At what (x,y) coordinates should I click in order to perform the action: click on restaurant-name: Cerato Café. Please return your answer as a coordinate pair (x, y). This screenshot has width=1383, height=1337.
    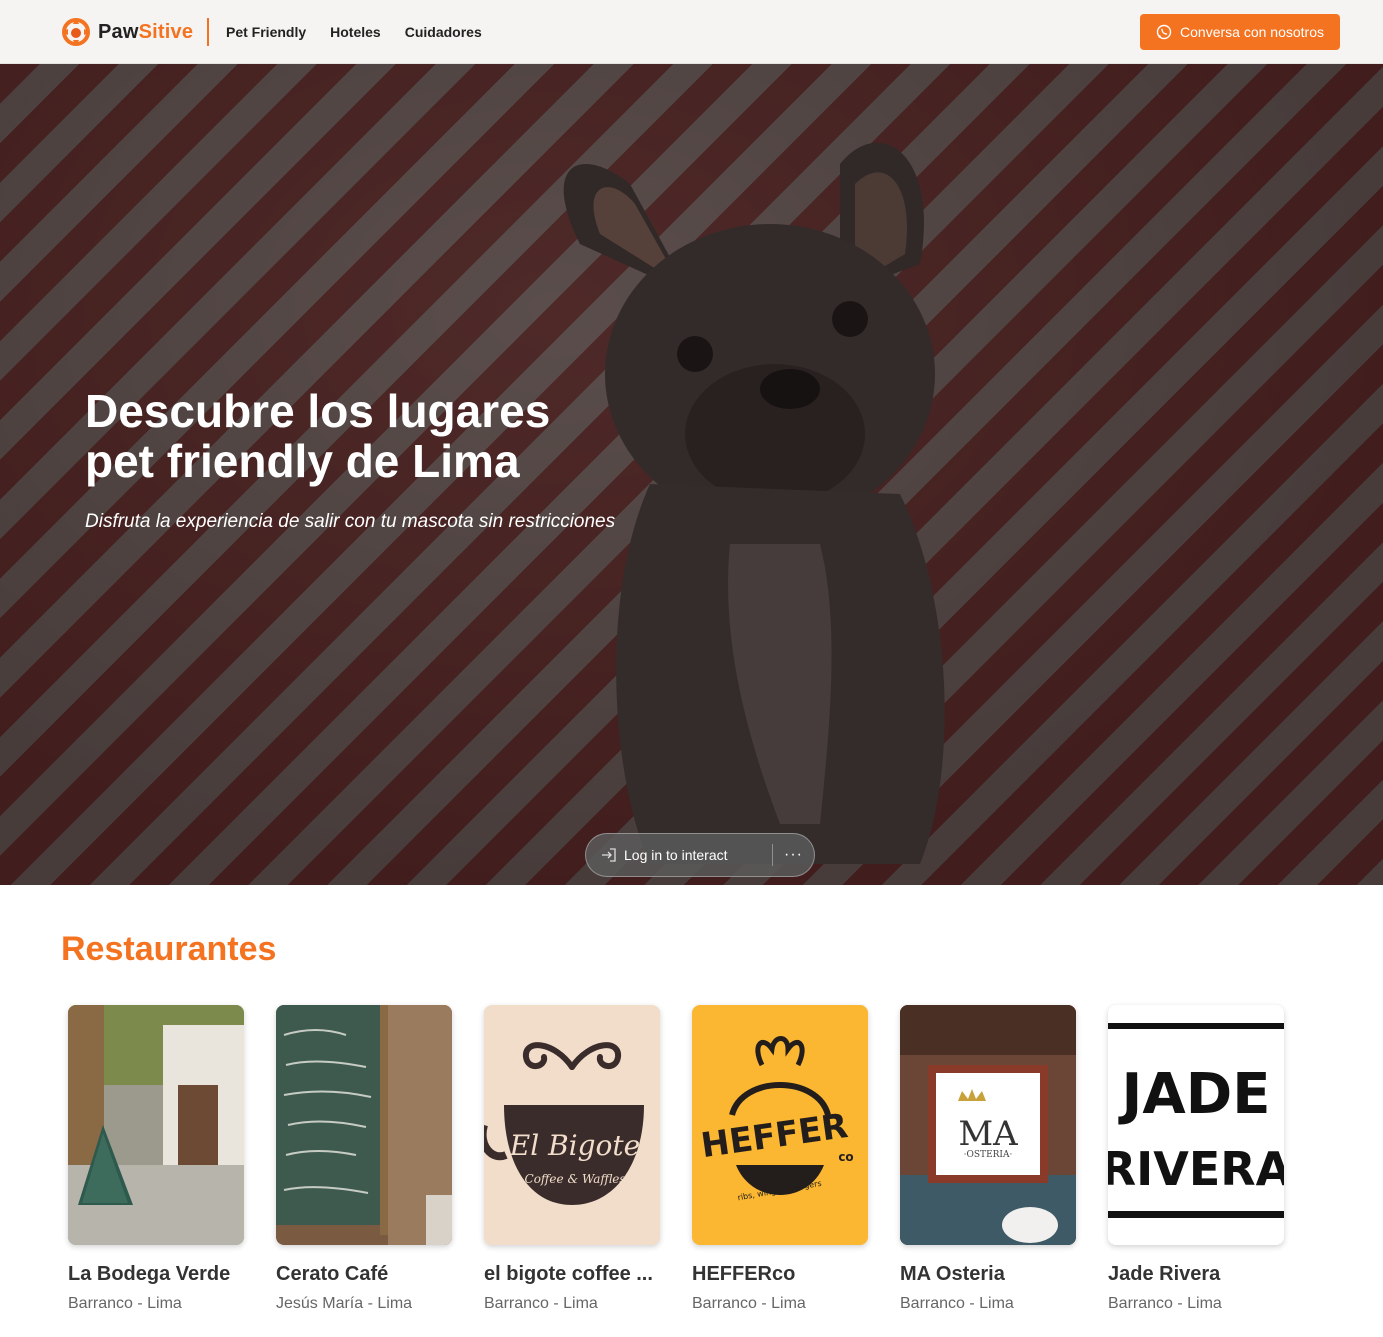
    Looking at the image, I should click on (332, 1274).